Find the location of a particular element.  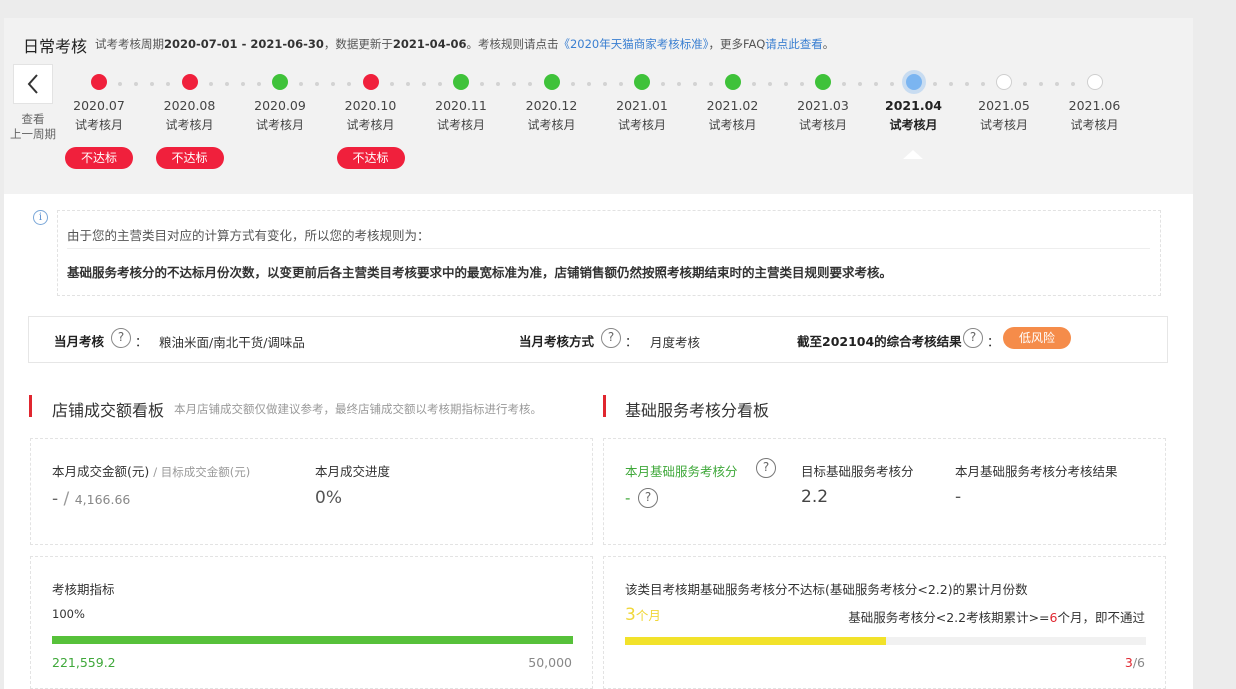

timeline-month: 2021.02 试考核月 is located at coordinates (733, 103).